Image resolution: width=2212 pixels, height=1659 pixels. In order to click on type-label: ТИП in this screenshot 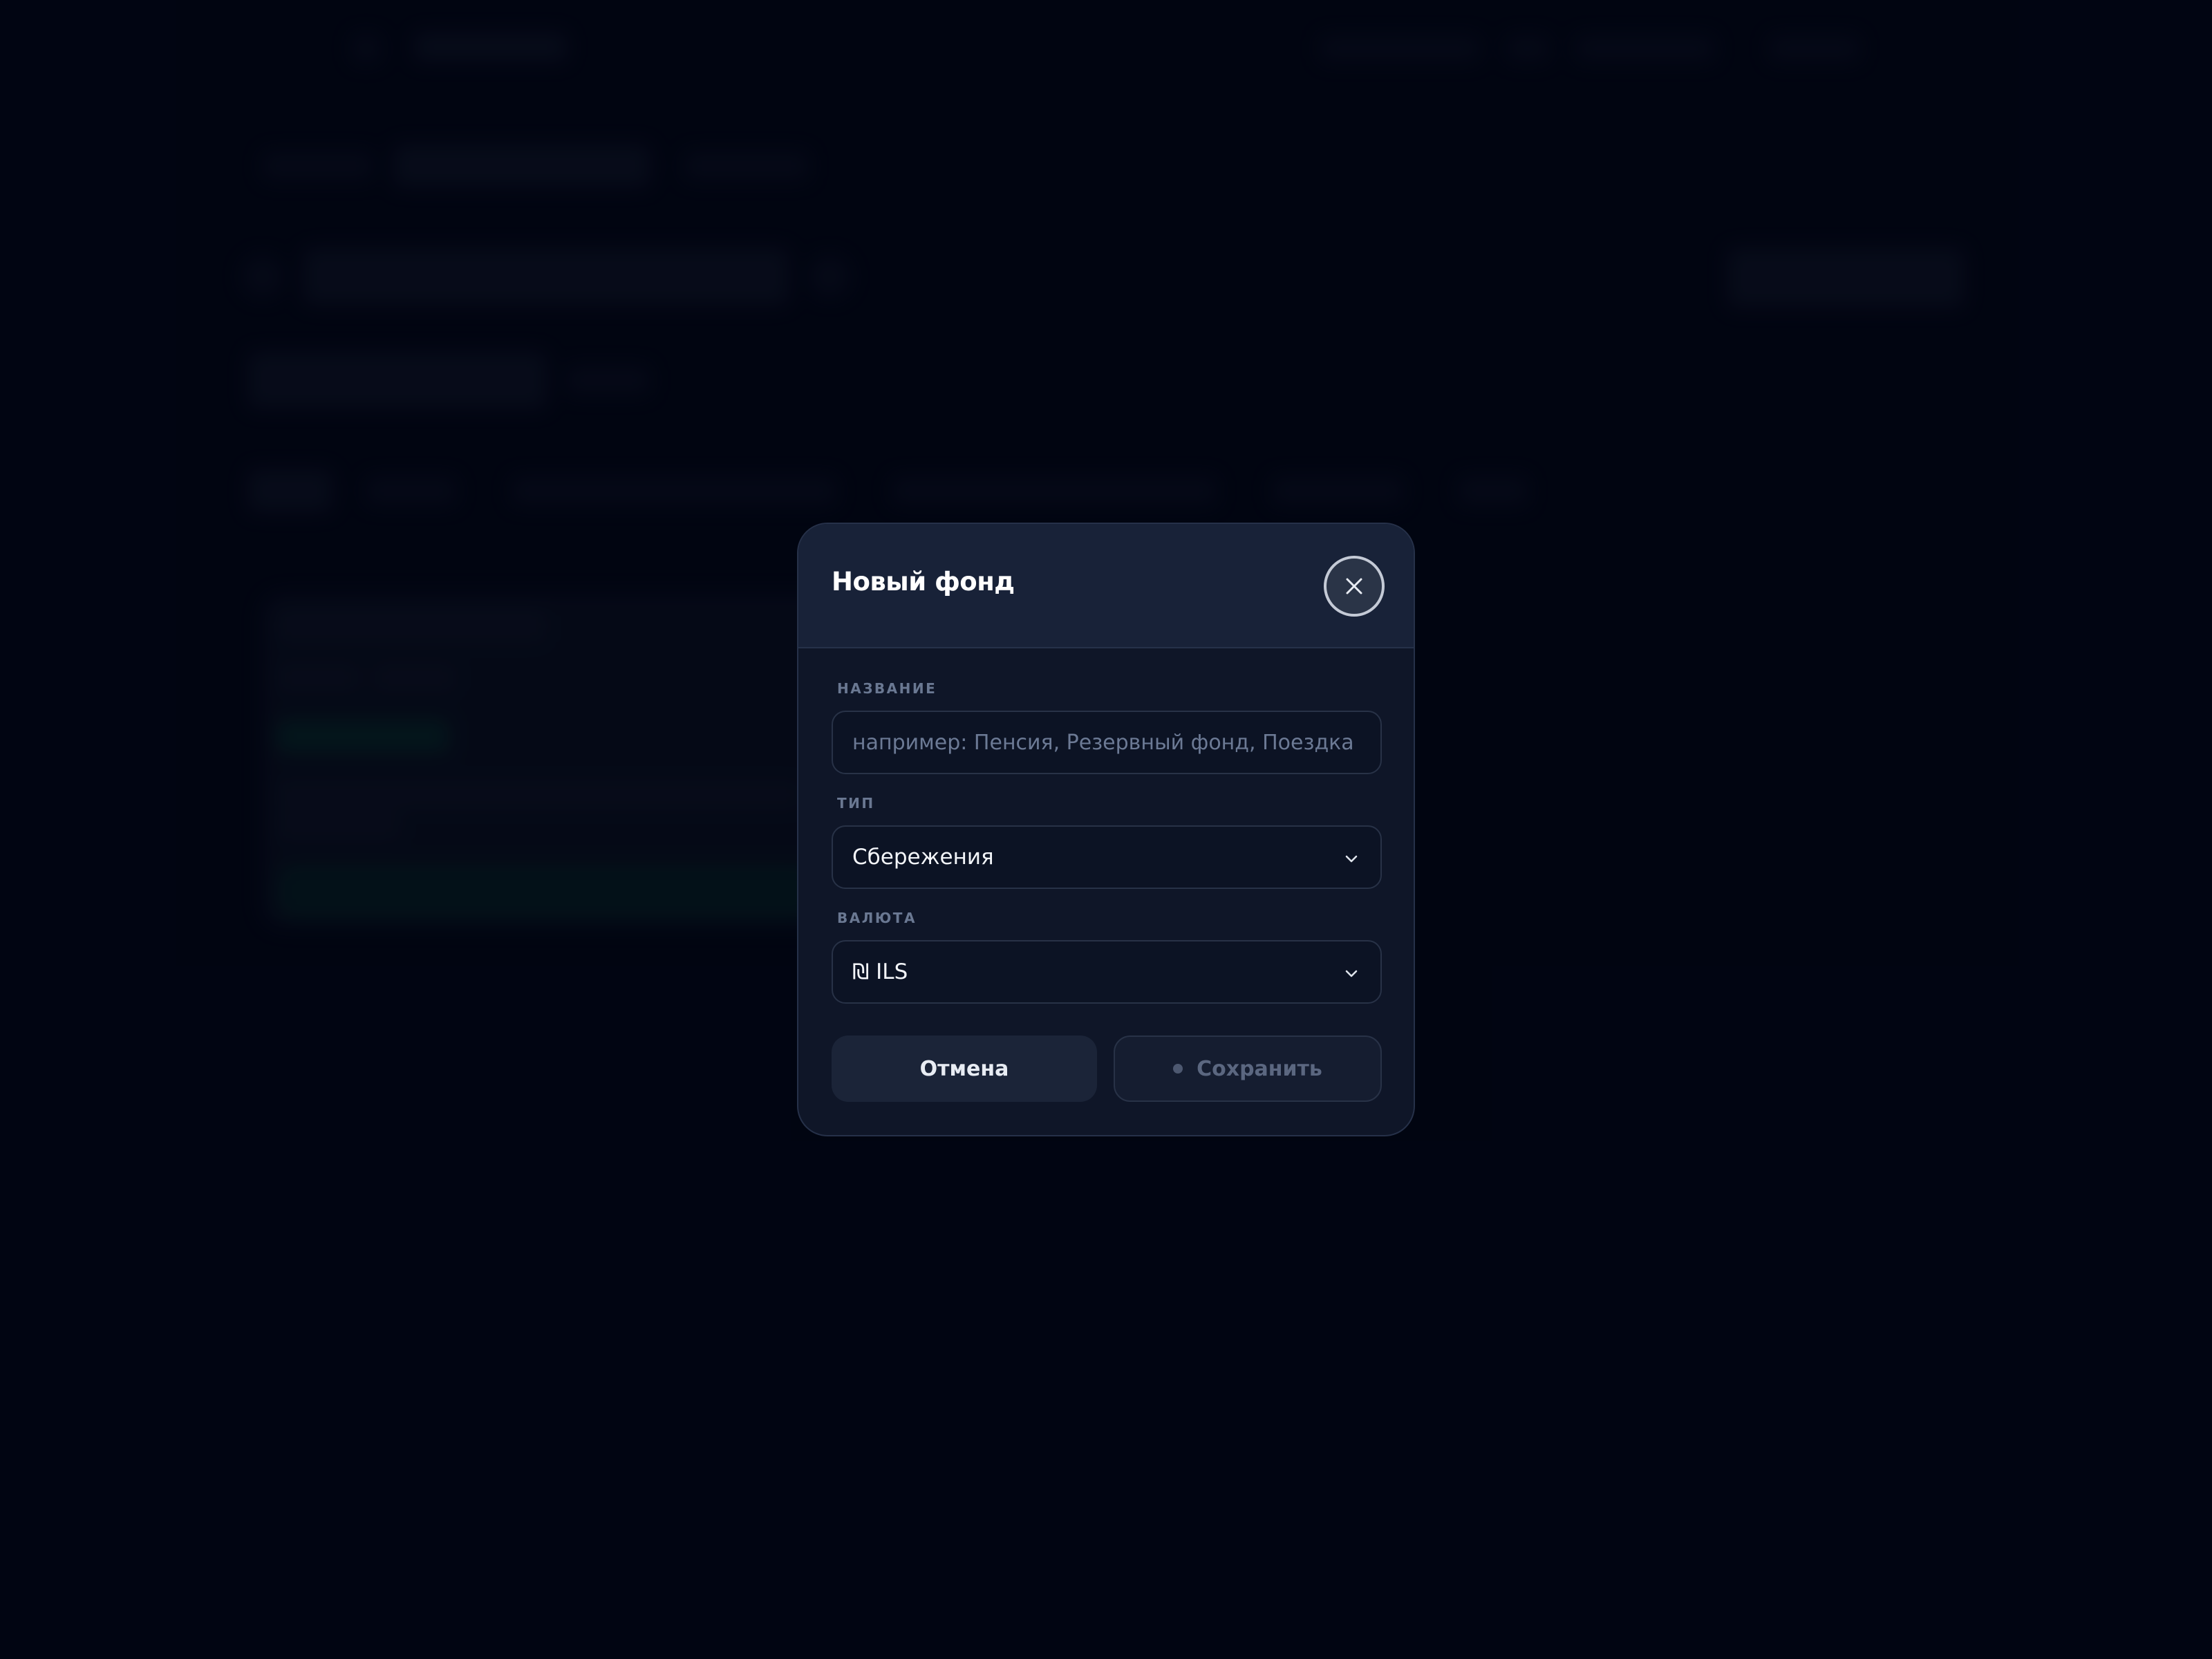, I will do `click(856, 803)`.